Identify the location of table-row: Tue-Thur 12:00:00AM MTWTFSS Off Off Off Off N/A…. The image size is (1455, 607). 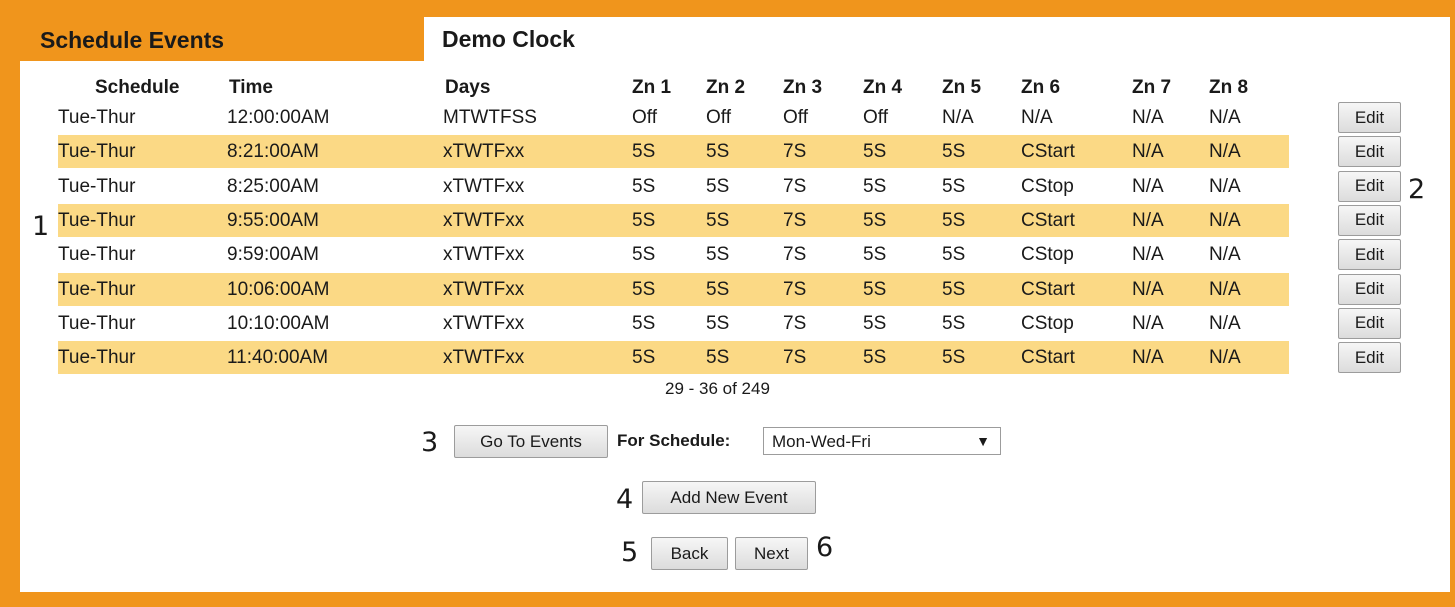
(673, 117).